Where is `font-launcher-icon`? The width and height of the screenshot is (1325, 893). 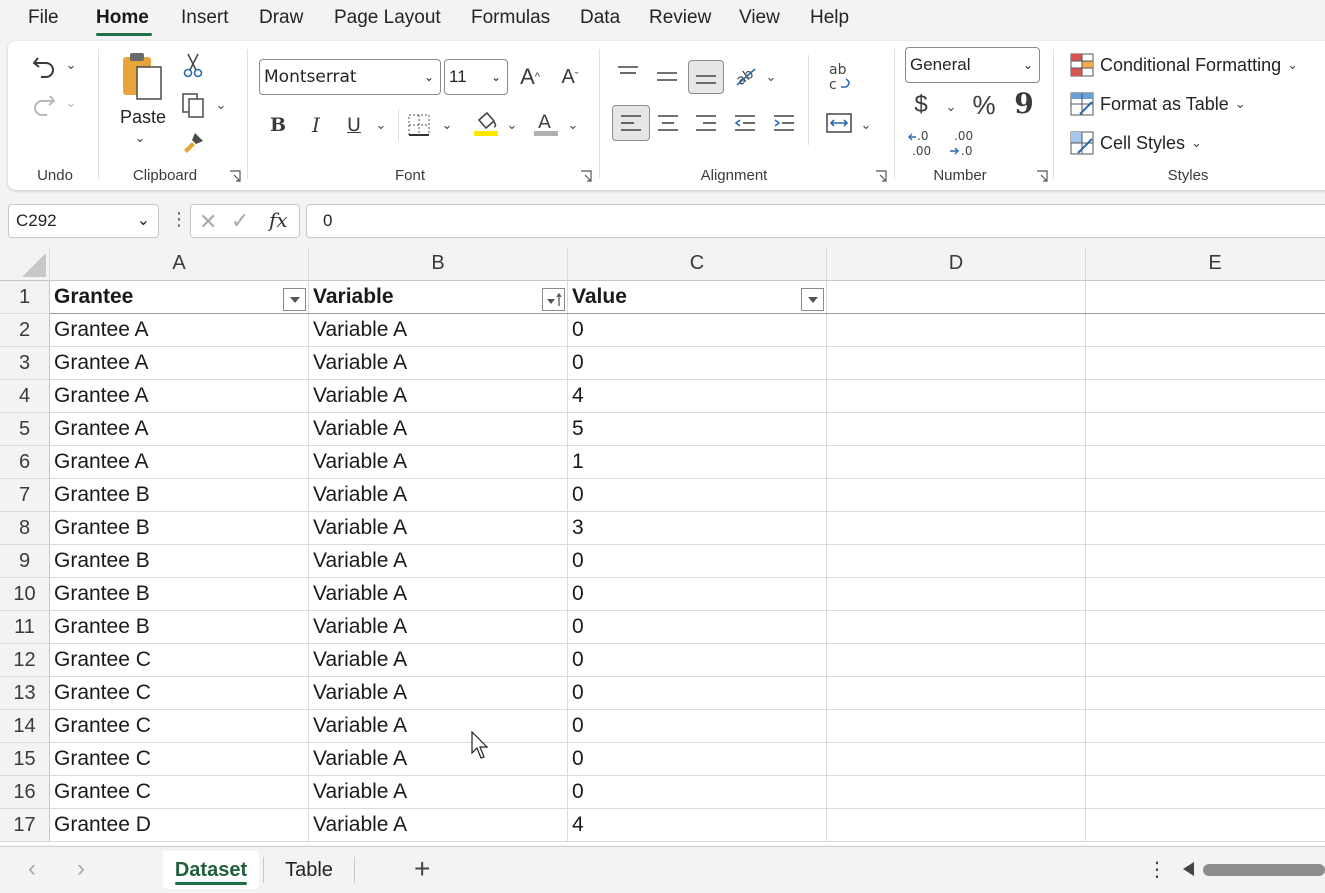
font-launcher-icon is located at coordinates (586, 175).